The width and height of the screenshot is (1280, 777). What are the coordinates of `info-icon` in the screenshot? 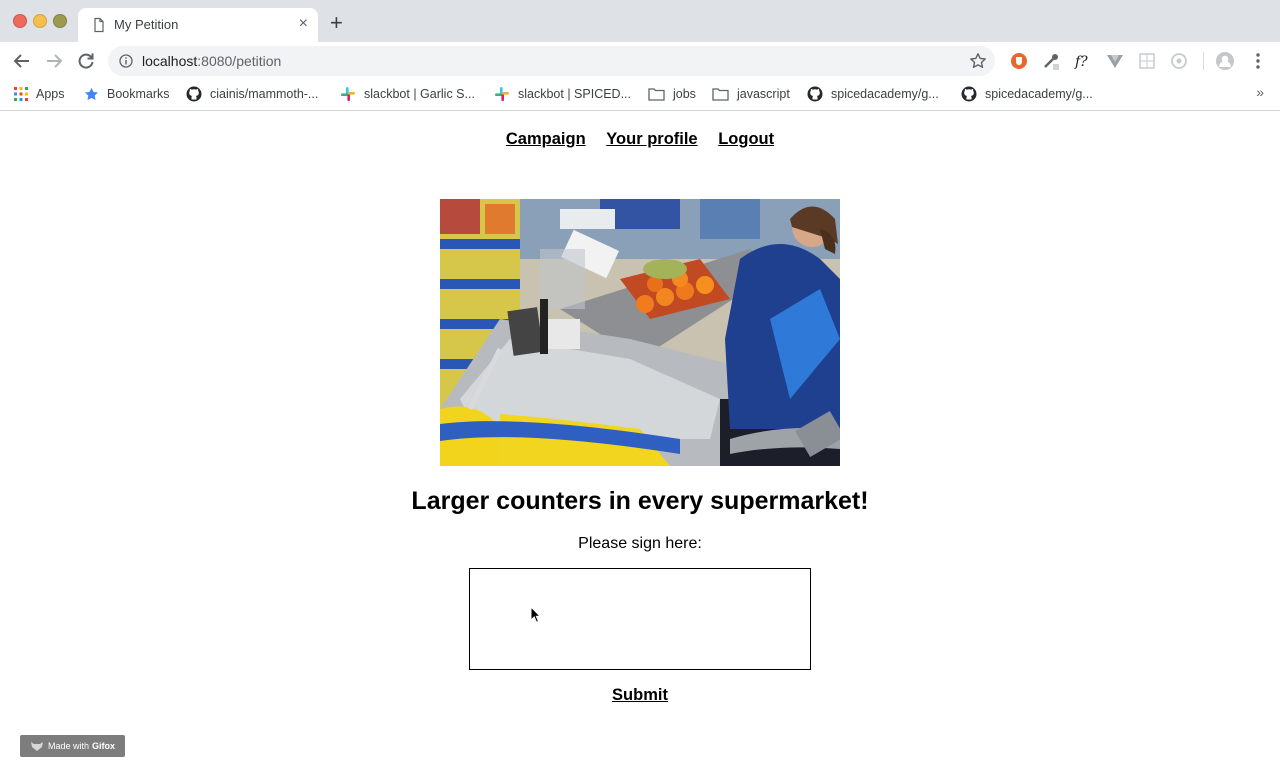 It's located at (126, 61).